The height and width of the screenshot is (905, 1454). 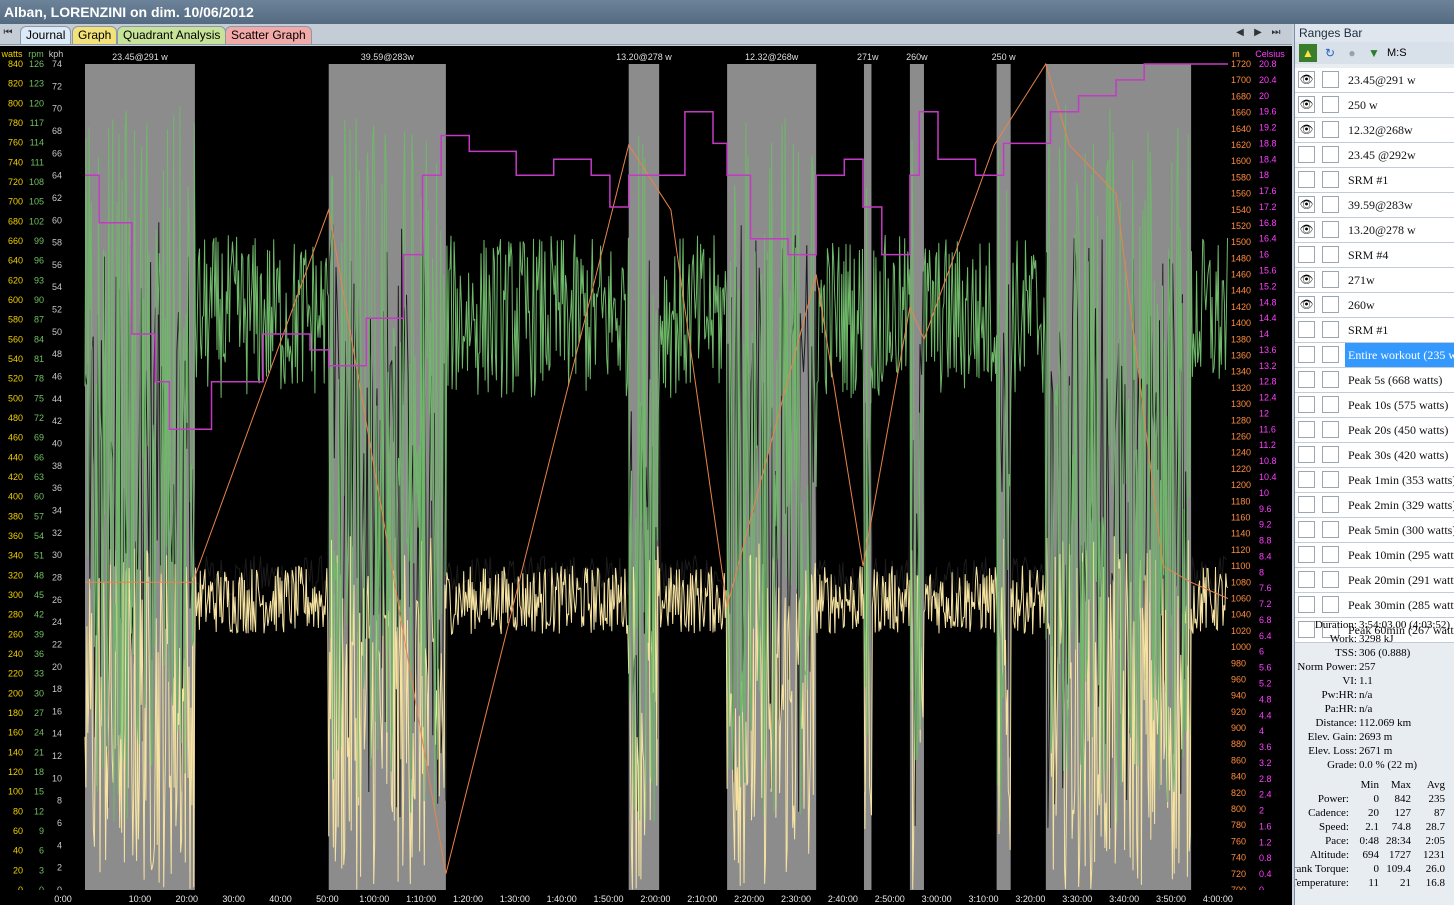 I want to click on range-row: Peak 20min (291 watts), so click(x=1374, y=580).